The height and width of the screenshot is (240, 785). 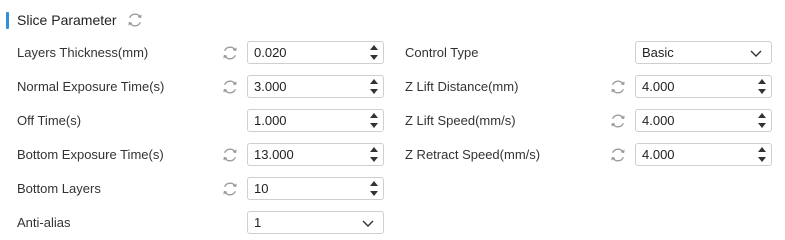 I want to click on bottom-exposure-value: 13.000, so click(x=274, y=154).